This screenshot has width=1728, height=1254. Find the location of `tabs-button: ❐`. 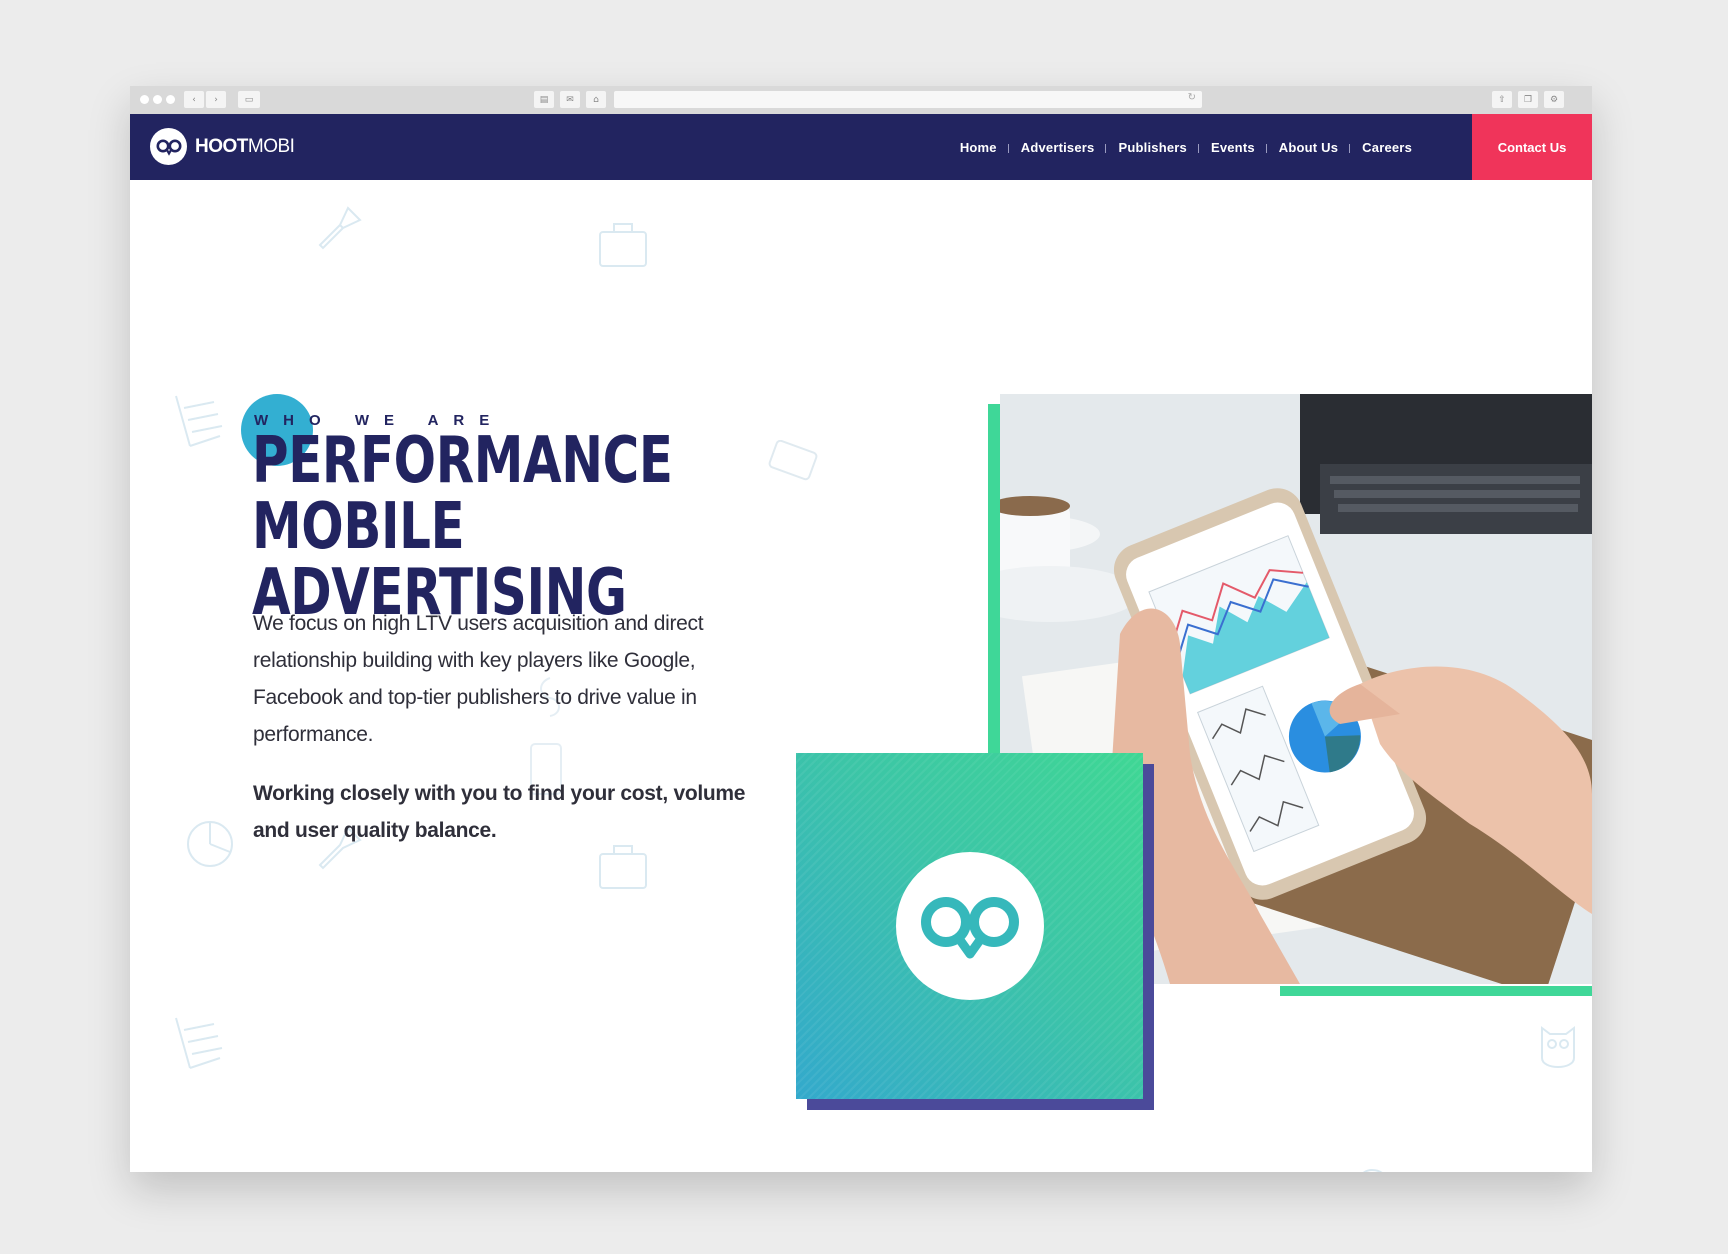

tabs-button: ❐ is located at coordinates (1528, 99).